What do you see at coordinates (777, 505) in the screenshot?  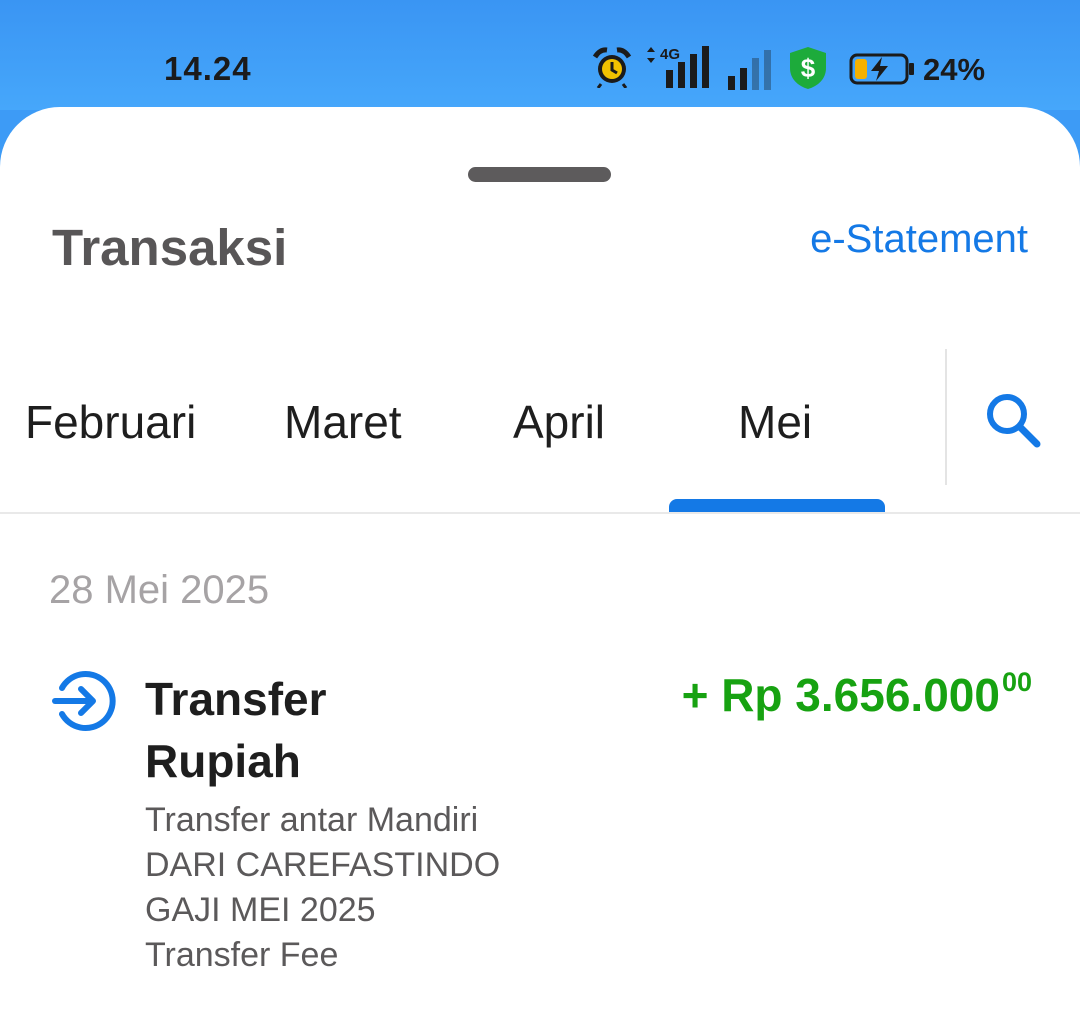 I see `selected-tab-indicator` at bounding box center [777, 505].